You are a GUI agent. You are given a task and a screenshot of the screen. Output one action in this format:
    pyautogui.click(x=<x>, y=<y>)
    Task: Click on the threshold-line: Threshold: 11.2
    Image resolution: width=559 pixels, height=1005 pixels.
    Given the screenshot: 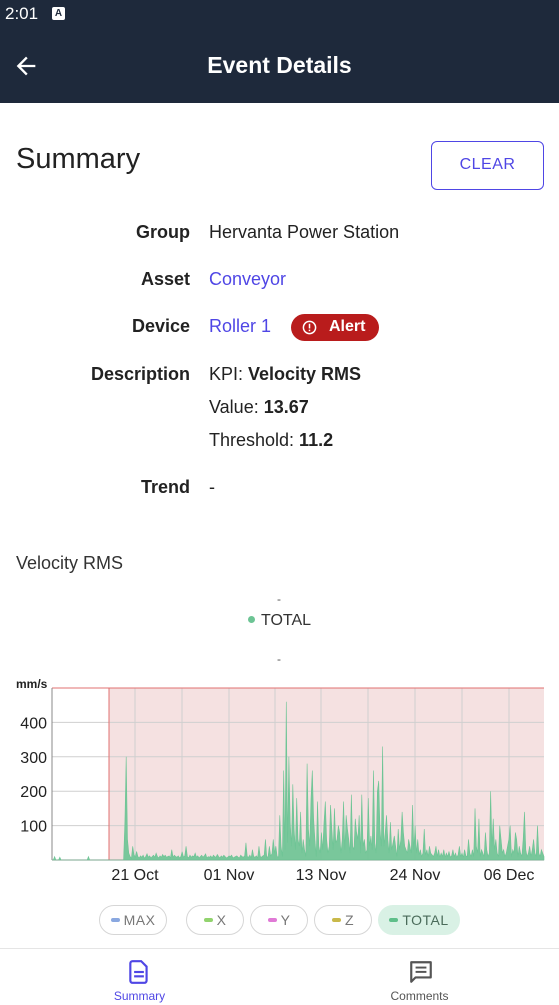 What is the action you would take?
    pyautogui.click(x=271, y=440)
    